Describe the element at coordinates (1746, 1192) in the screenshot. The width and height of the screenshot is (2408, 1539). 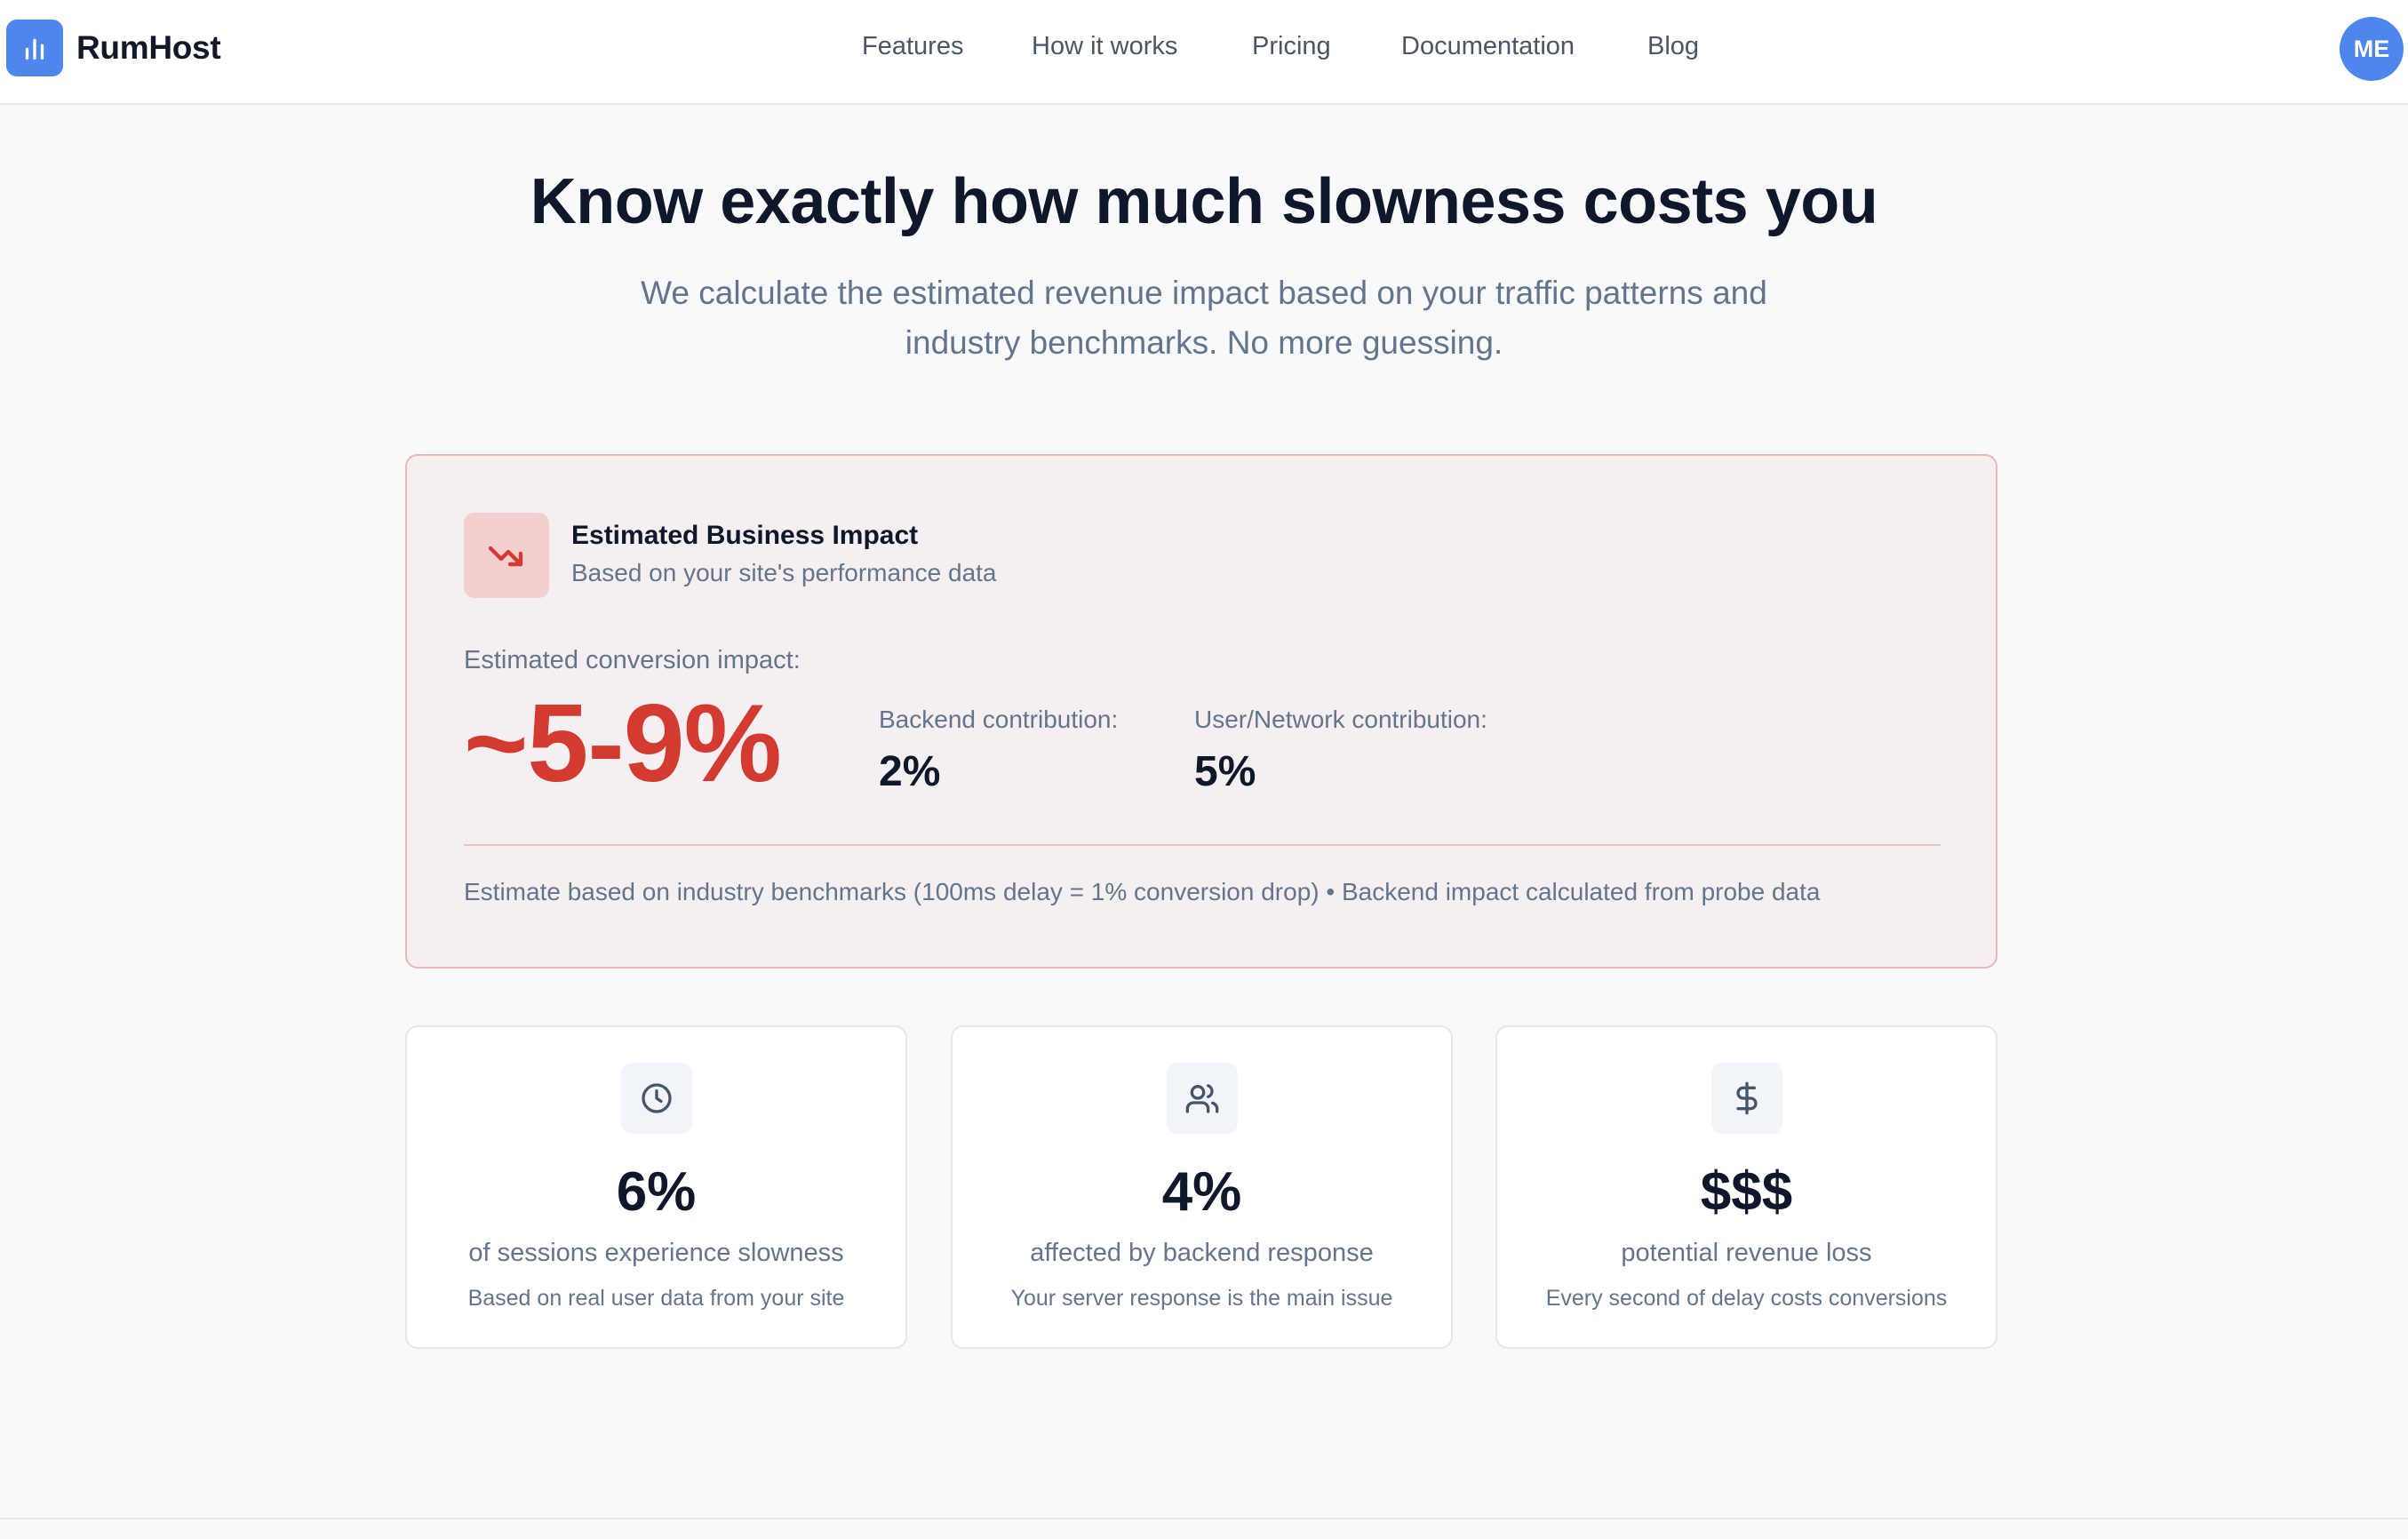
I see `stat-value: $$$` at that location.